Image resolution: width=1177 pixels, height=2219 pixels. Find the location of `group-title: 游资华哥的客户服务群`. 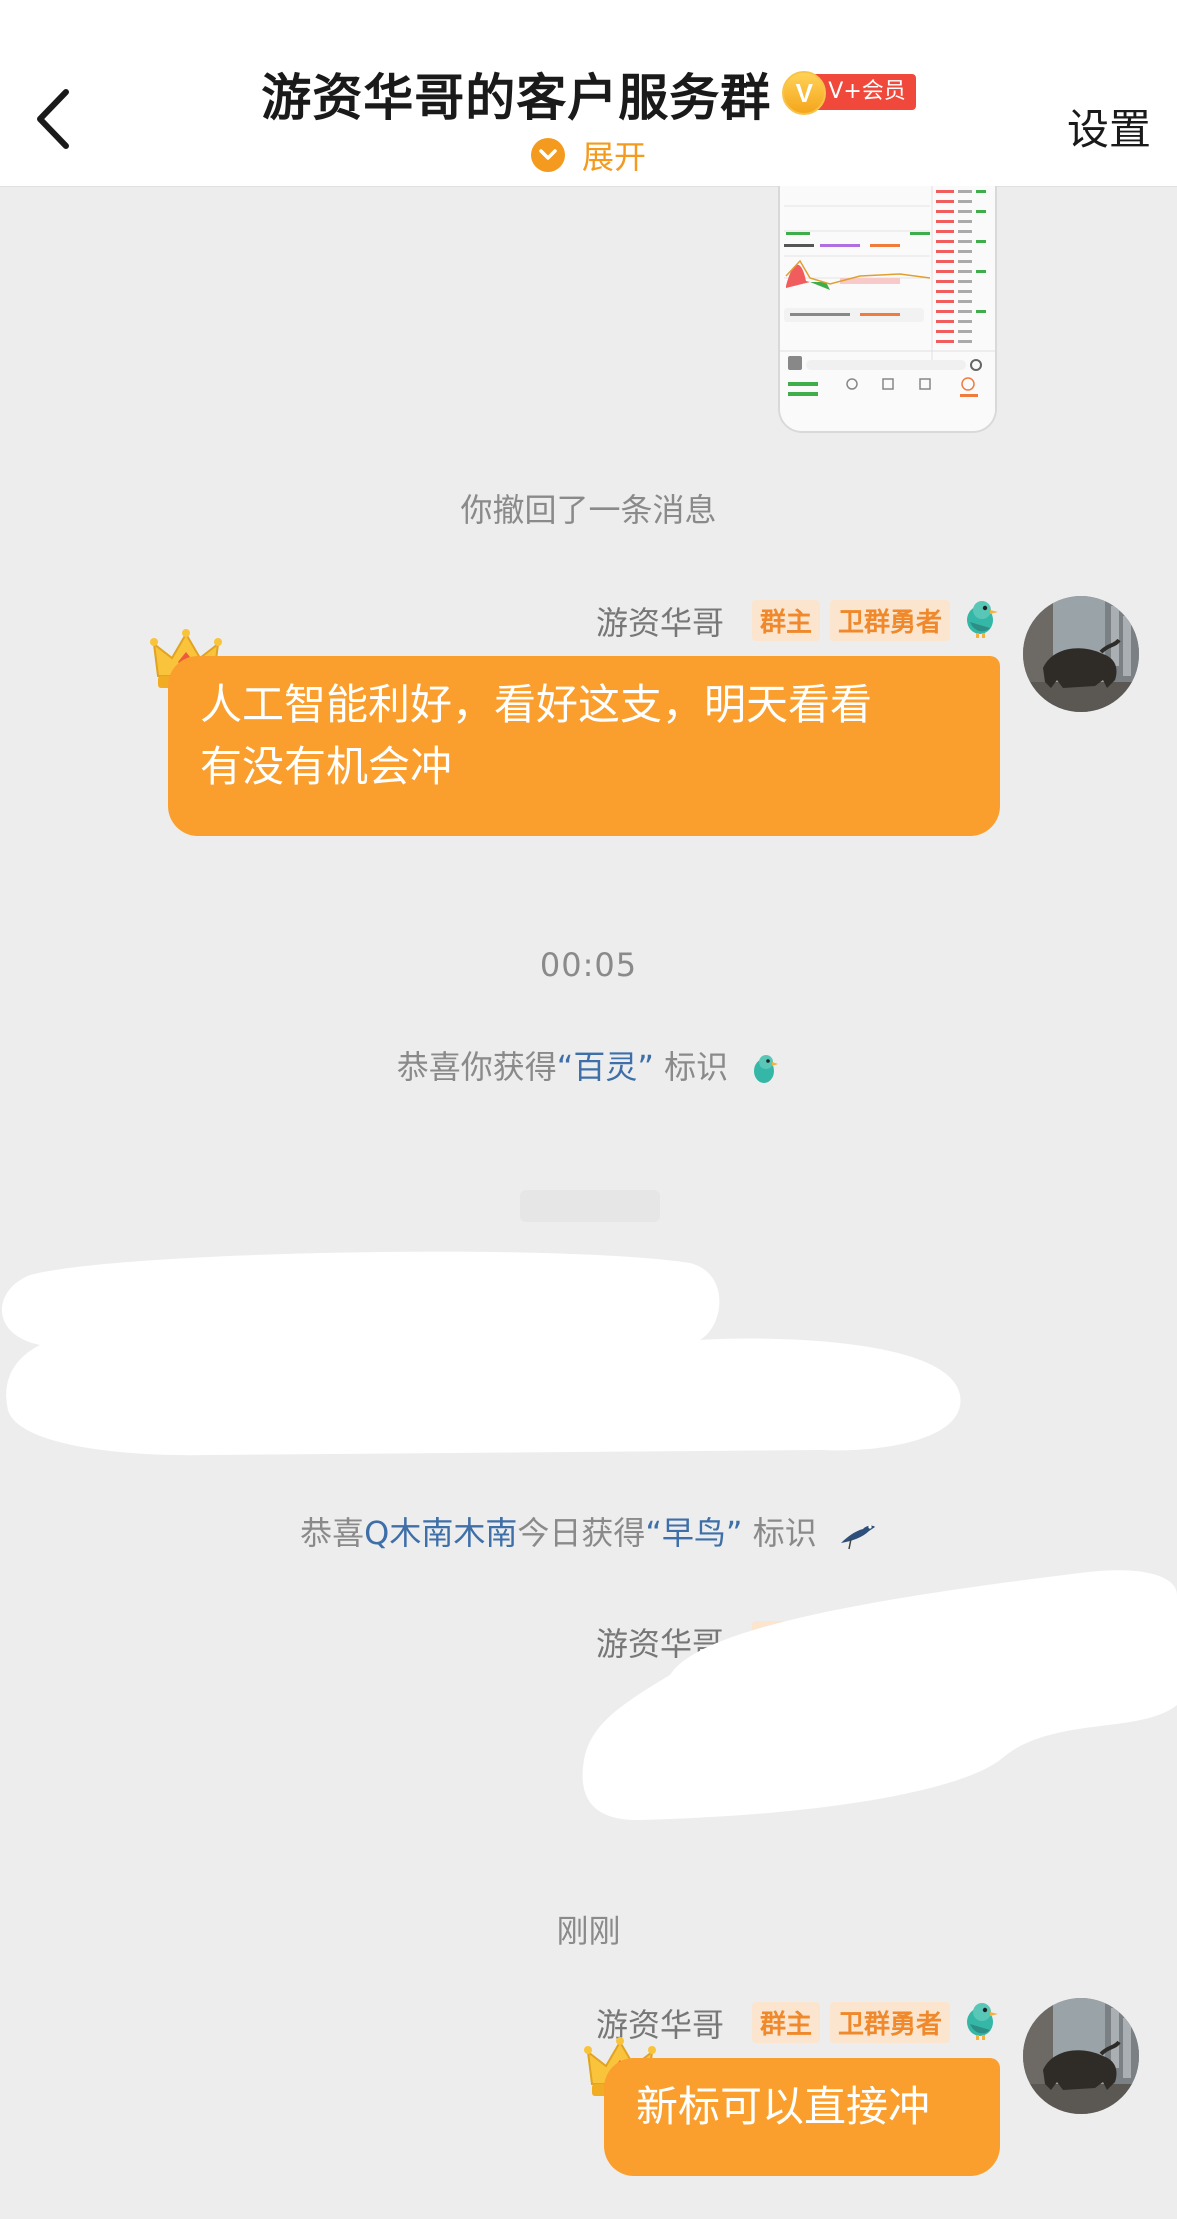

group-title: 游资华哥的客户服务群 is located at coordinates (516, 94).